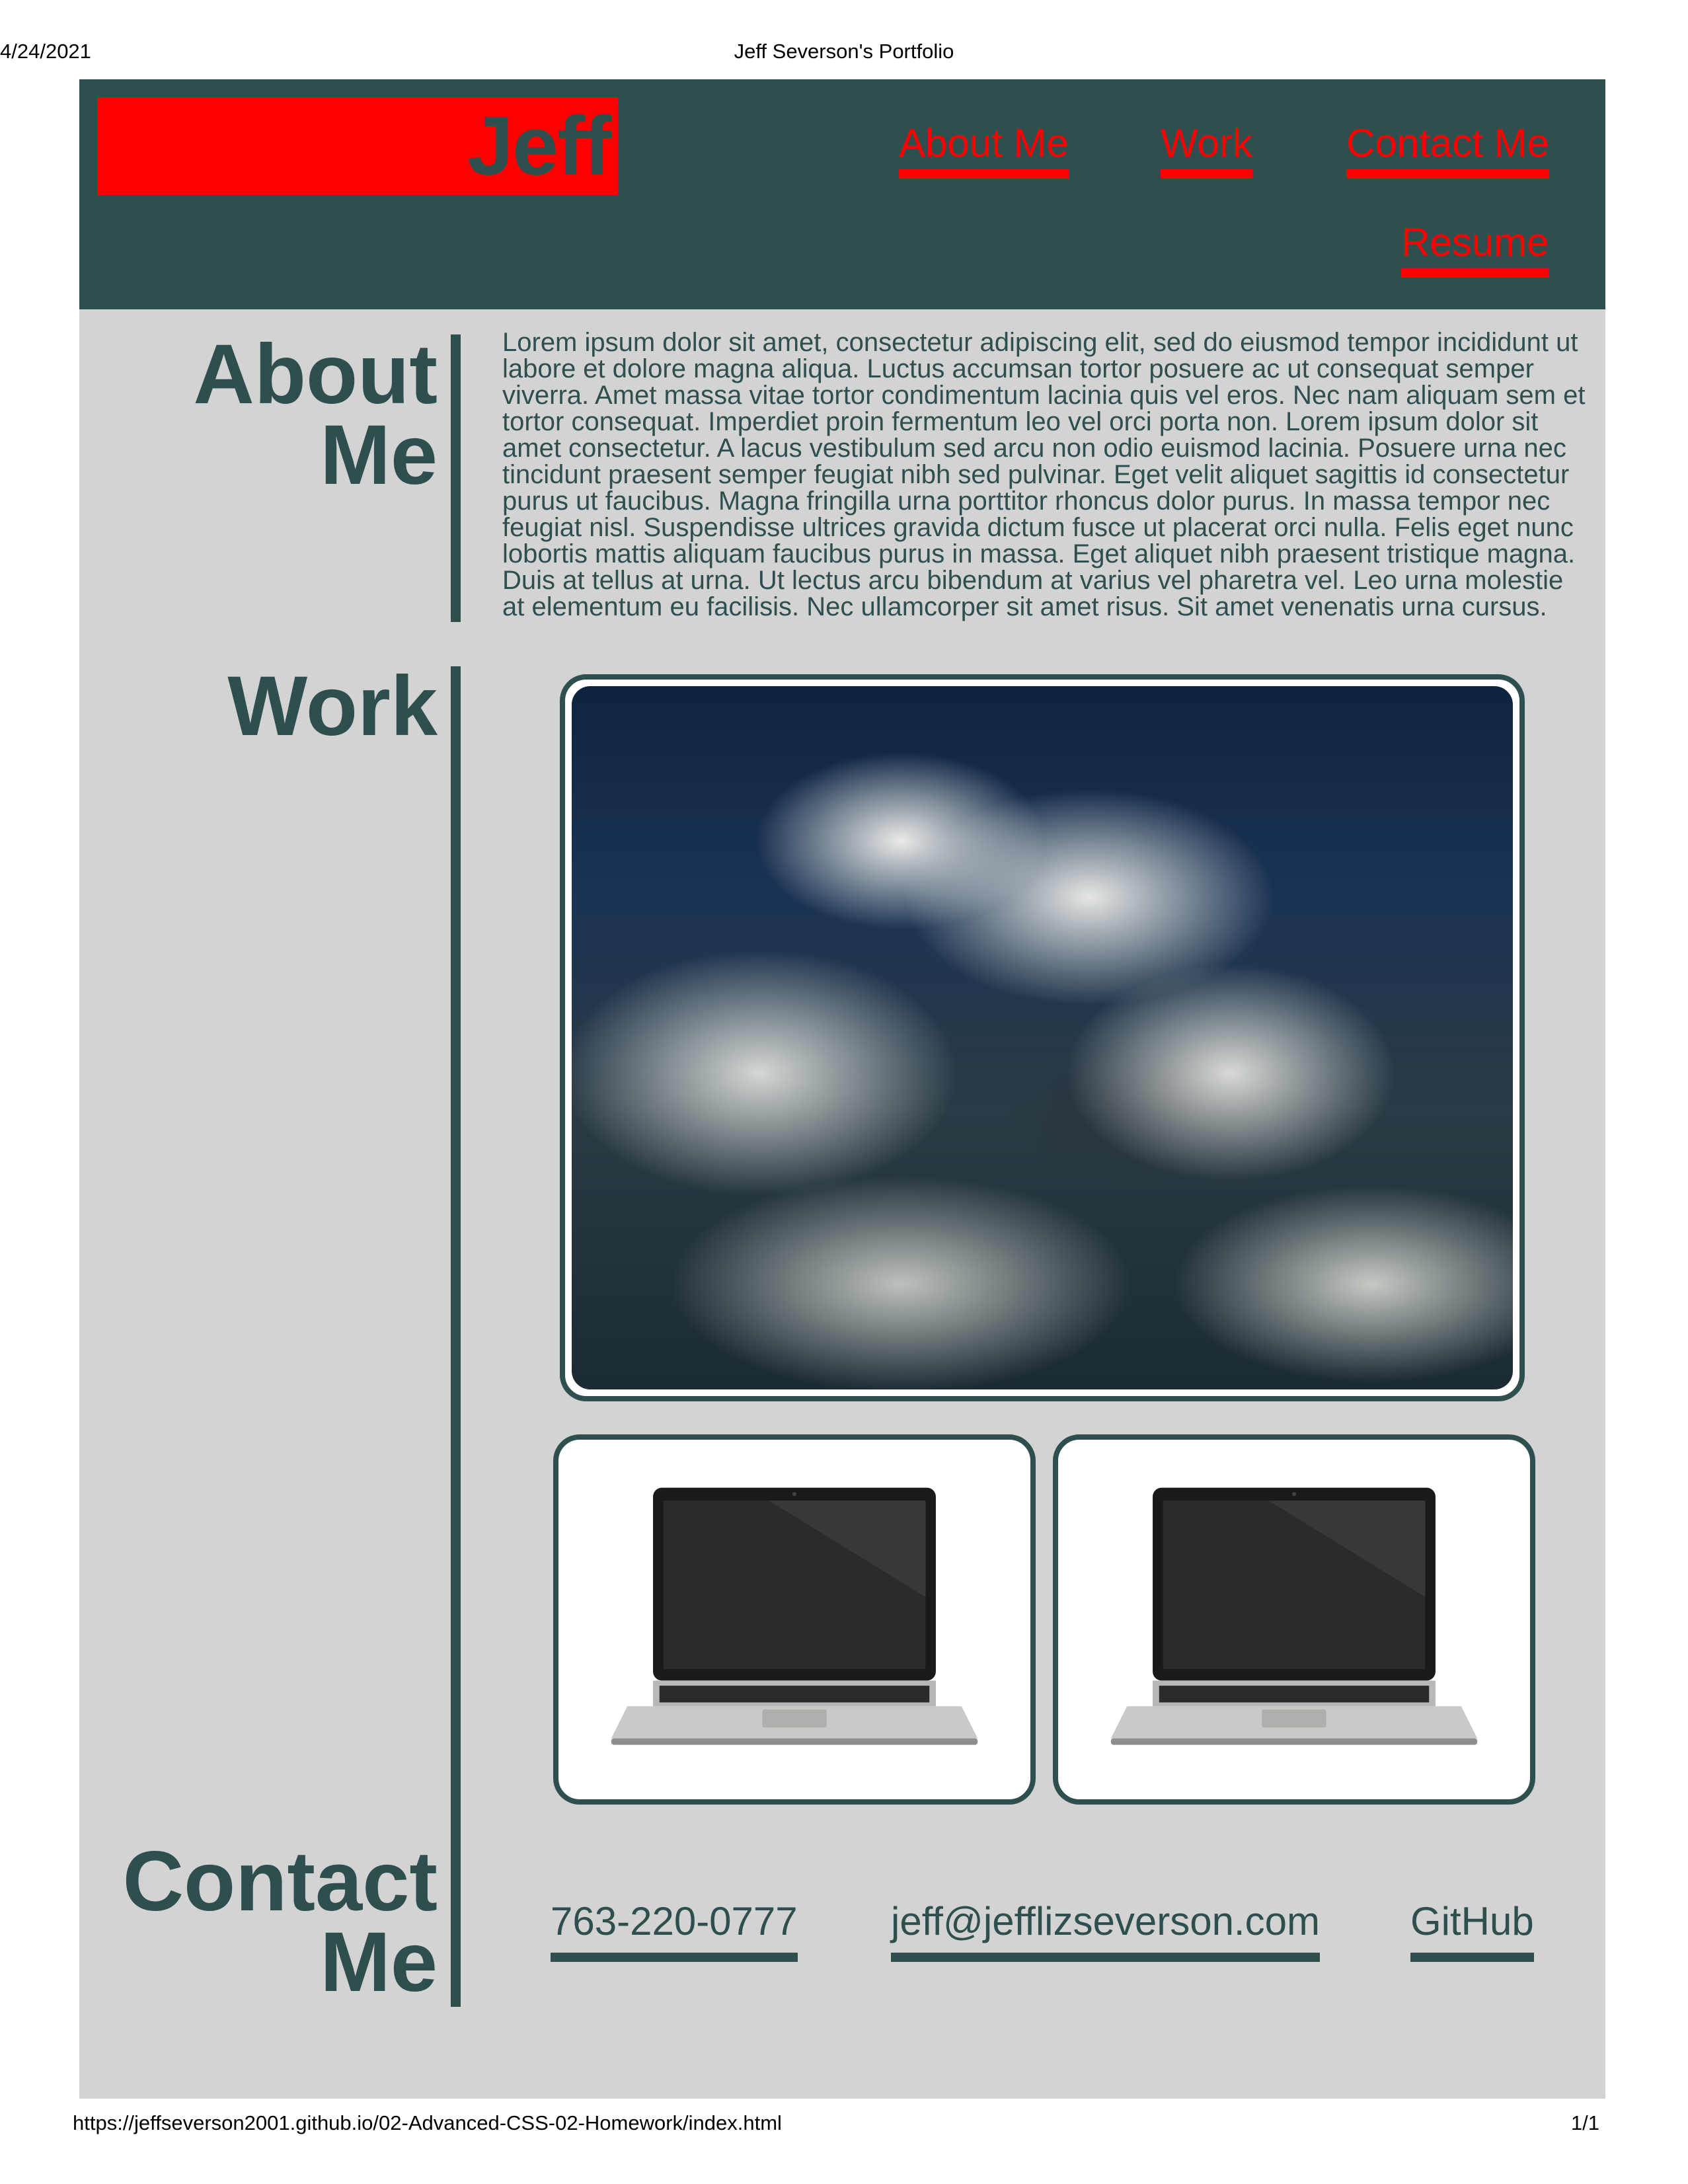 The width and height of the screenshot is (1688, 2184). I want to click on print-header: 4/24/2021 Jeff Severson's Portfolio, so click(844, 54).